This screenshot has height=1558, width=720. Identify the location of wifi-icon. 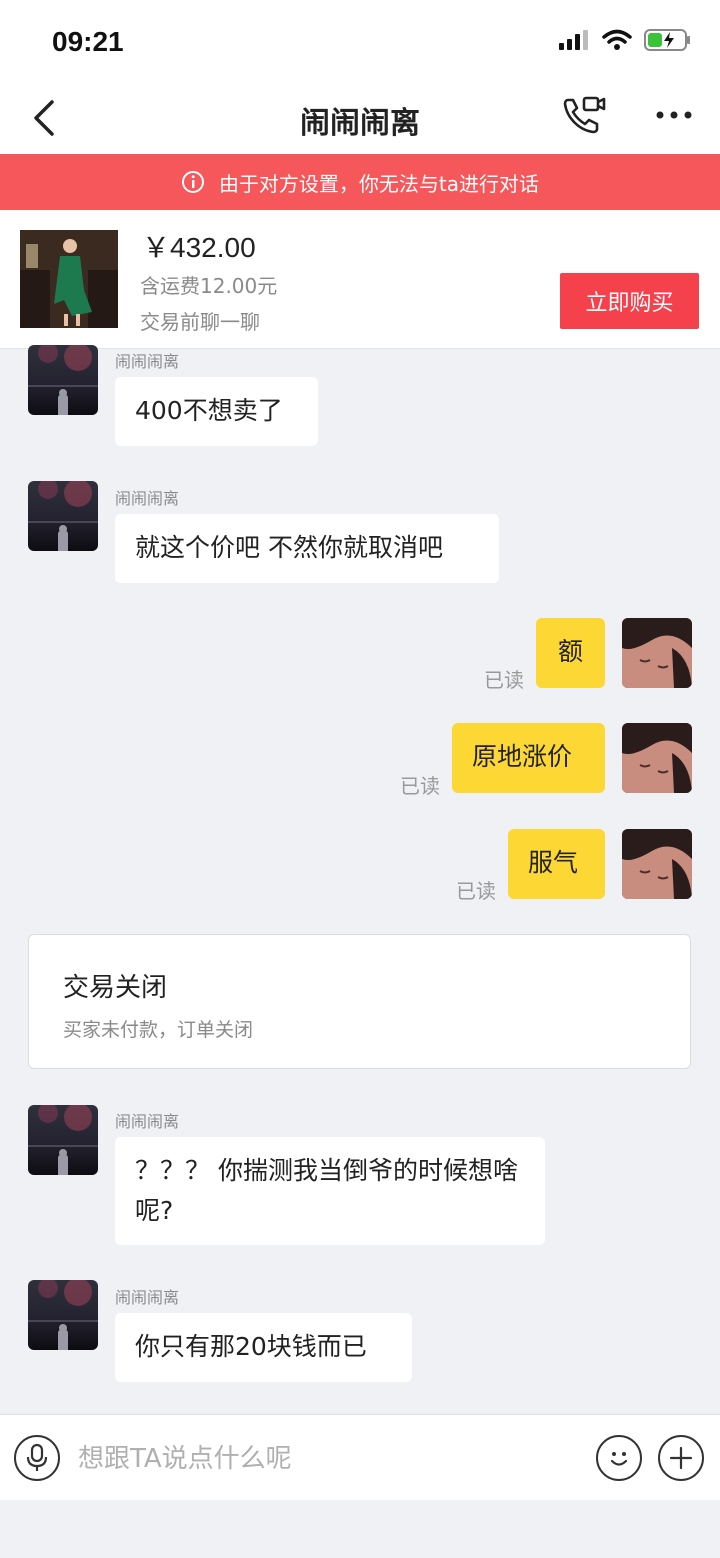
(617, 39).